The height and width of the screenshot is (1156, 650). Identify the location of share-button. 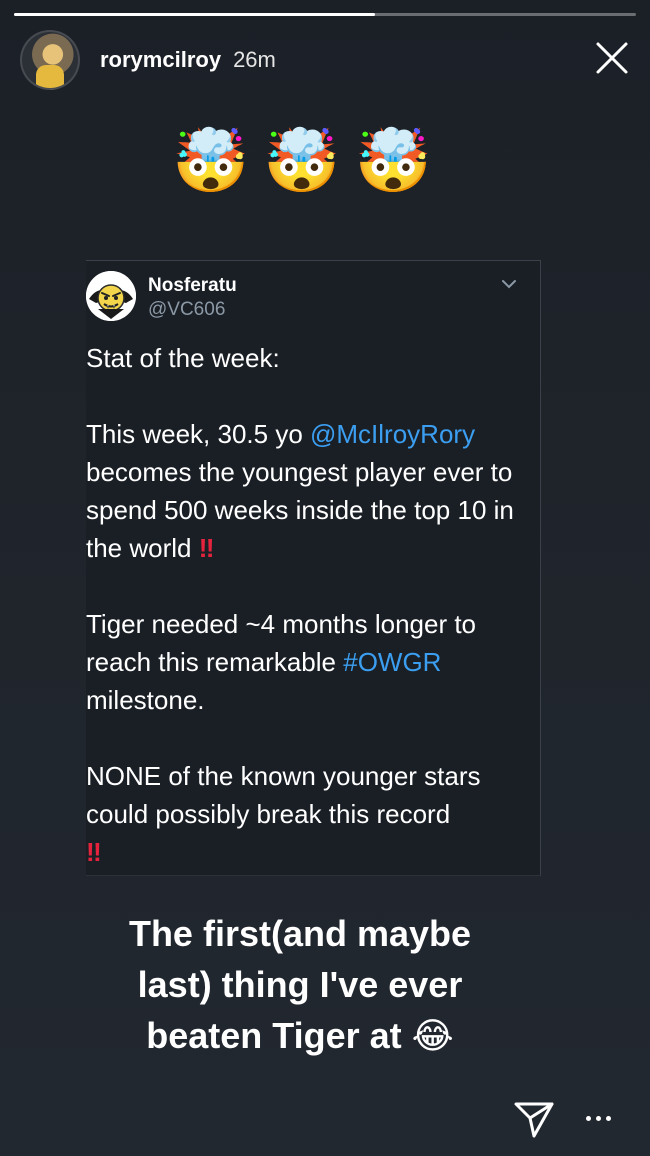
(534, 1118).